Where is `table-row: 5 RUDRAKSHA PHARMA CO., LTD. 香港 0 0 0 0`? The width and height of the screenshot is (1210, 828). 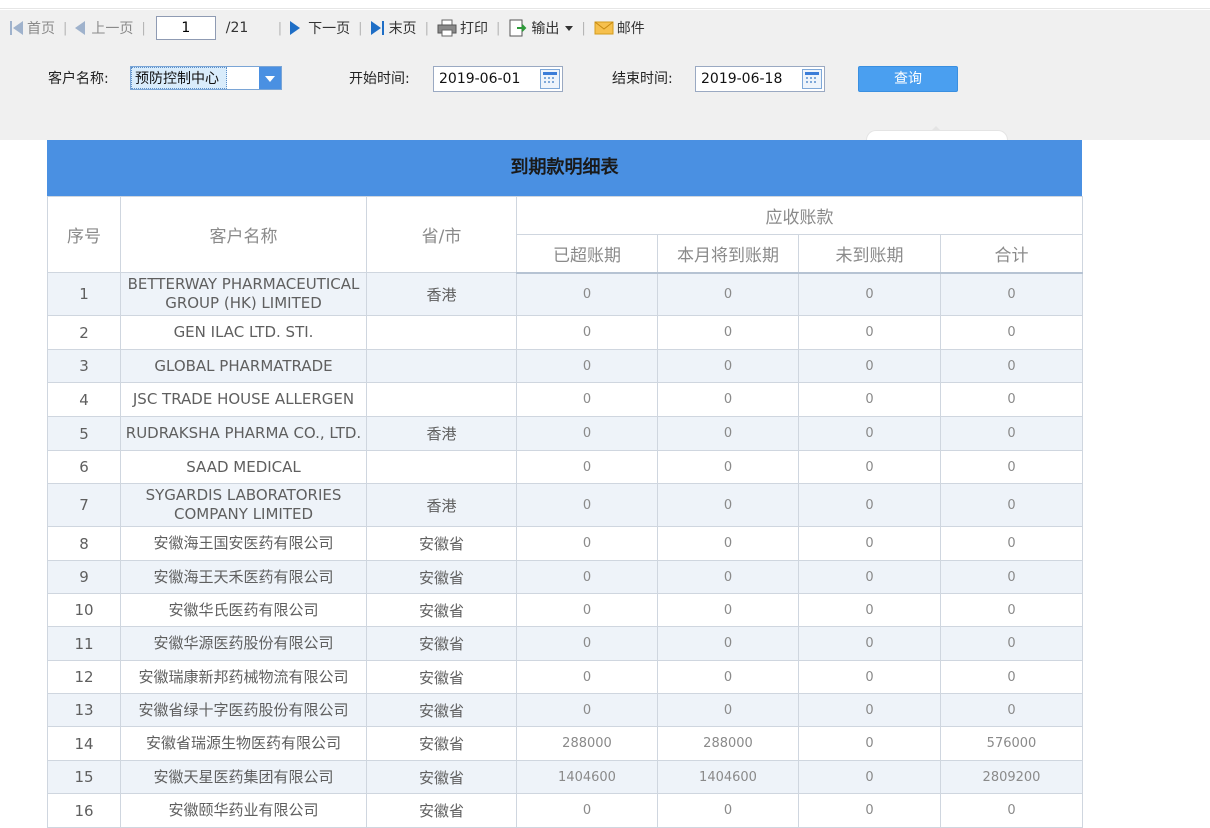 table-row: 5 RUDRAKSHA PHARMA CO., LTD. 香港 0 0 0 0 is located at coordinates (565, 433).